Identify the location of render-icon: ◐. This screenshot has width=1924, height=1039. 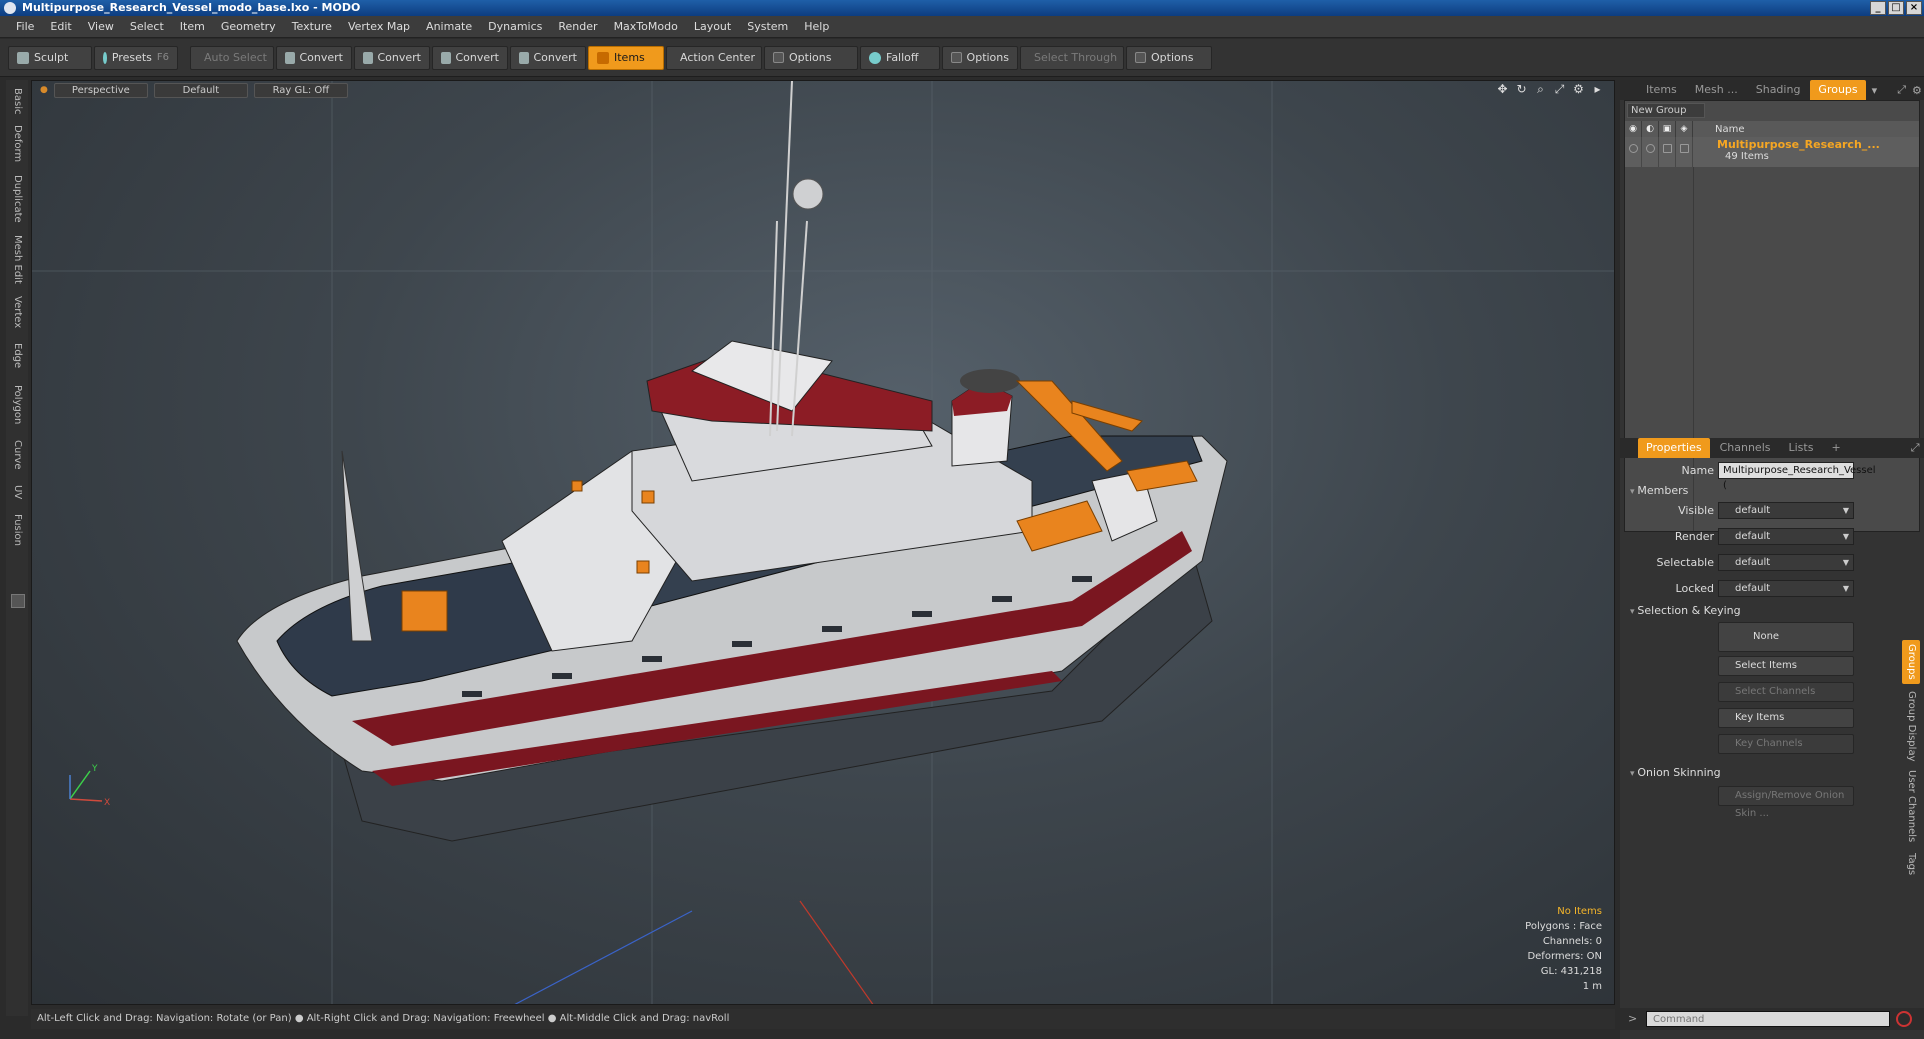
(1650, 129).